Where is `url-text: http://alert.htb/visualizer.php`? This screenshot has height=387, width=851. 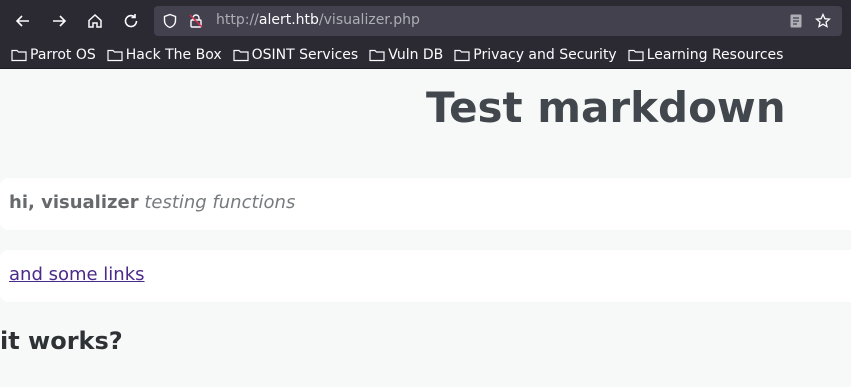
url-text: http://alert.htb/visualizer.php is located at coordinates (318, 20).